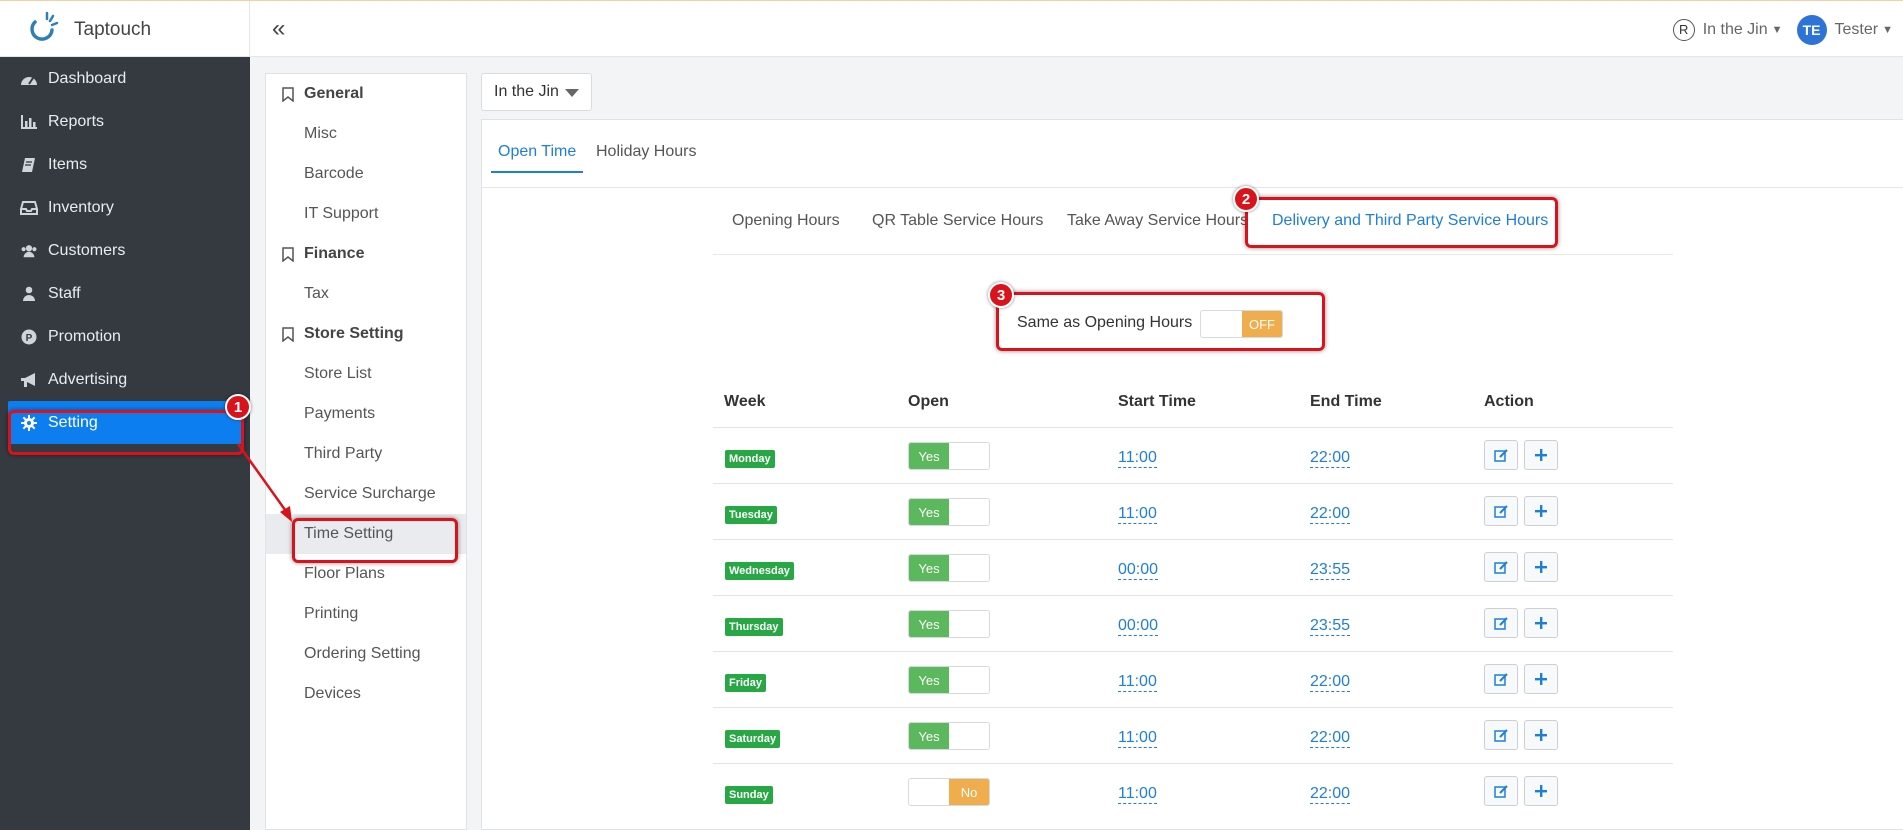  I want to click on bar-chart-icon, so click(29, 122).